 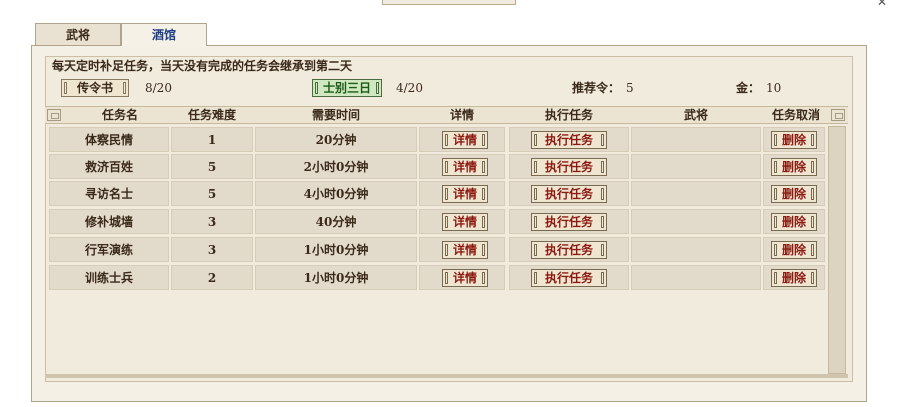 What do you see at coordinates (568, 115) in the screenshot?
I see `header-execute: 执行任务` at bounding box center [568, 115].